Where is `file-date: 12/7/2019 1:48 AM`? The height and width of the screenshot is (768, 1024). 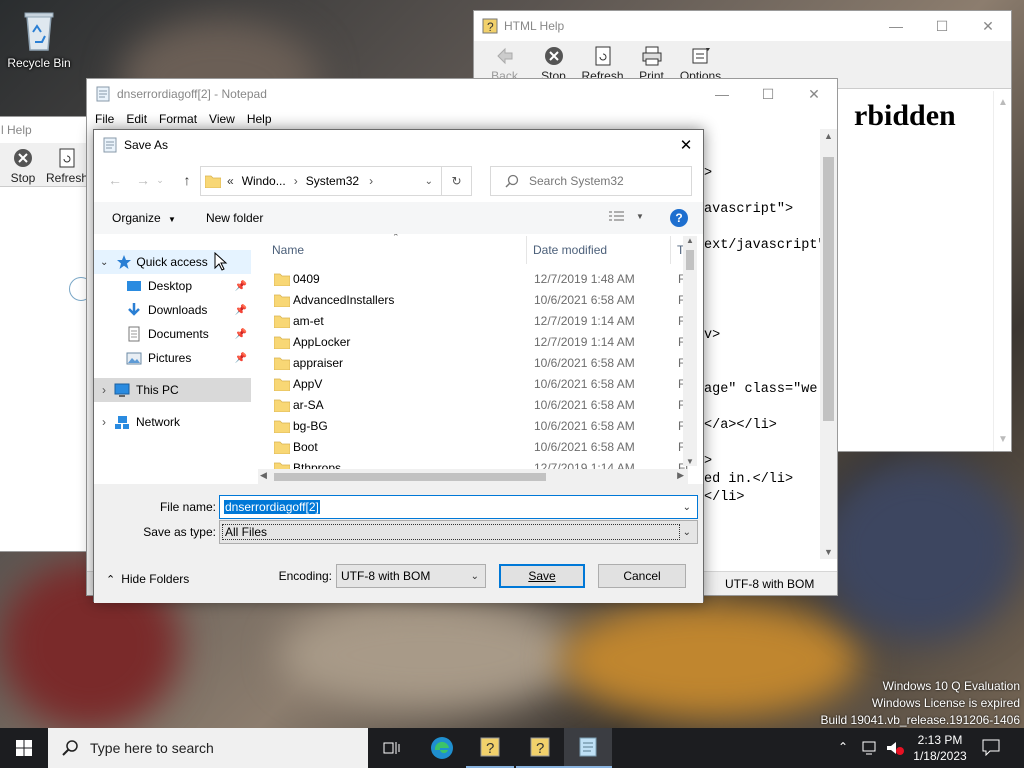
file-date: 12/7/2019 1:48 AM is located at coordinates (584, 278).